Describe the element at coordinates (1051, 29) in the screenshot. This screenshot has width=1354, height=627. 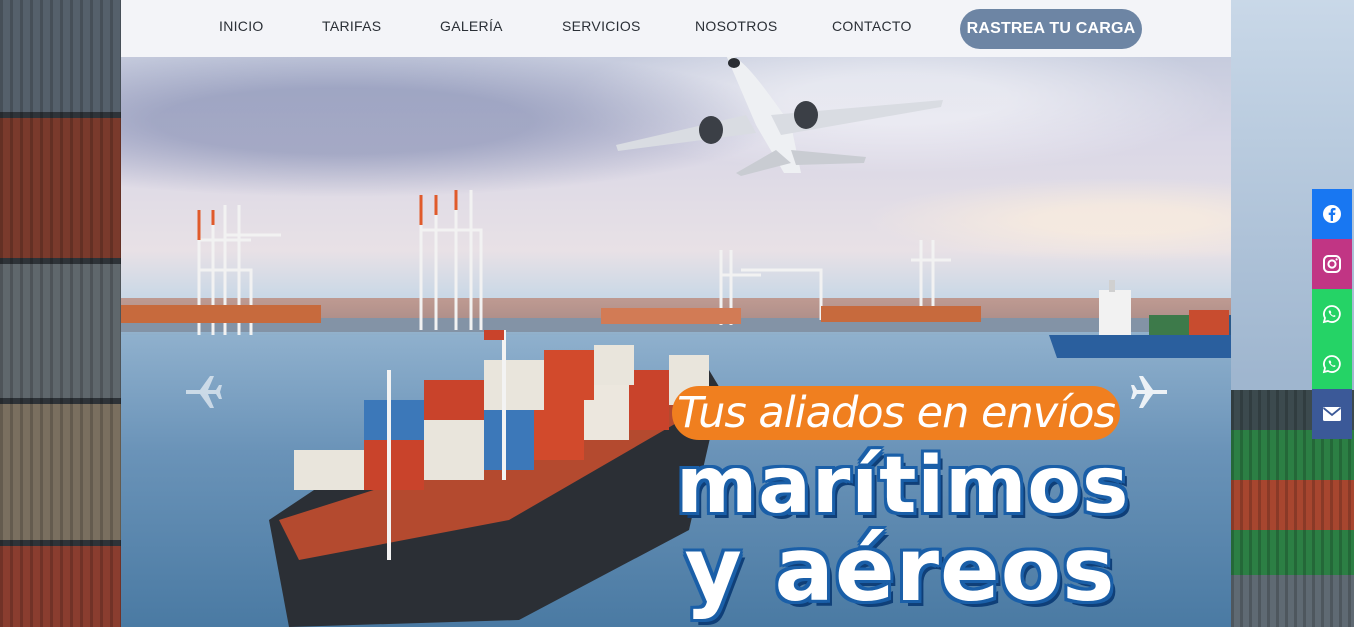
I see `track-cargo-button: RASTREA TU CARGA` at that location.